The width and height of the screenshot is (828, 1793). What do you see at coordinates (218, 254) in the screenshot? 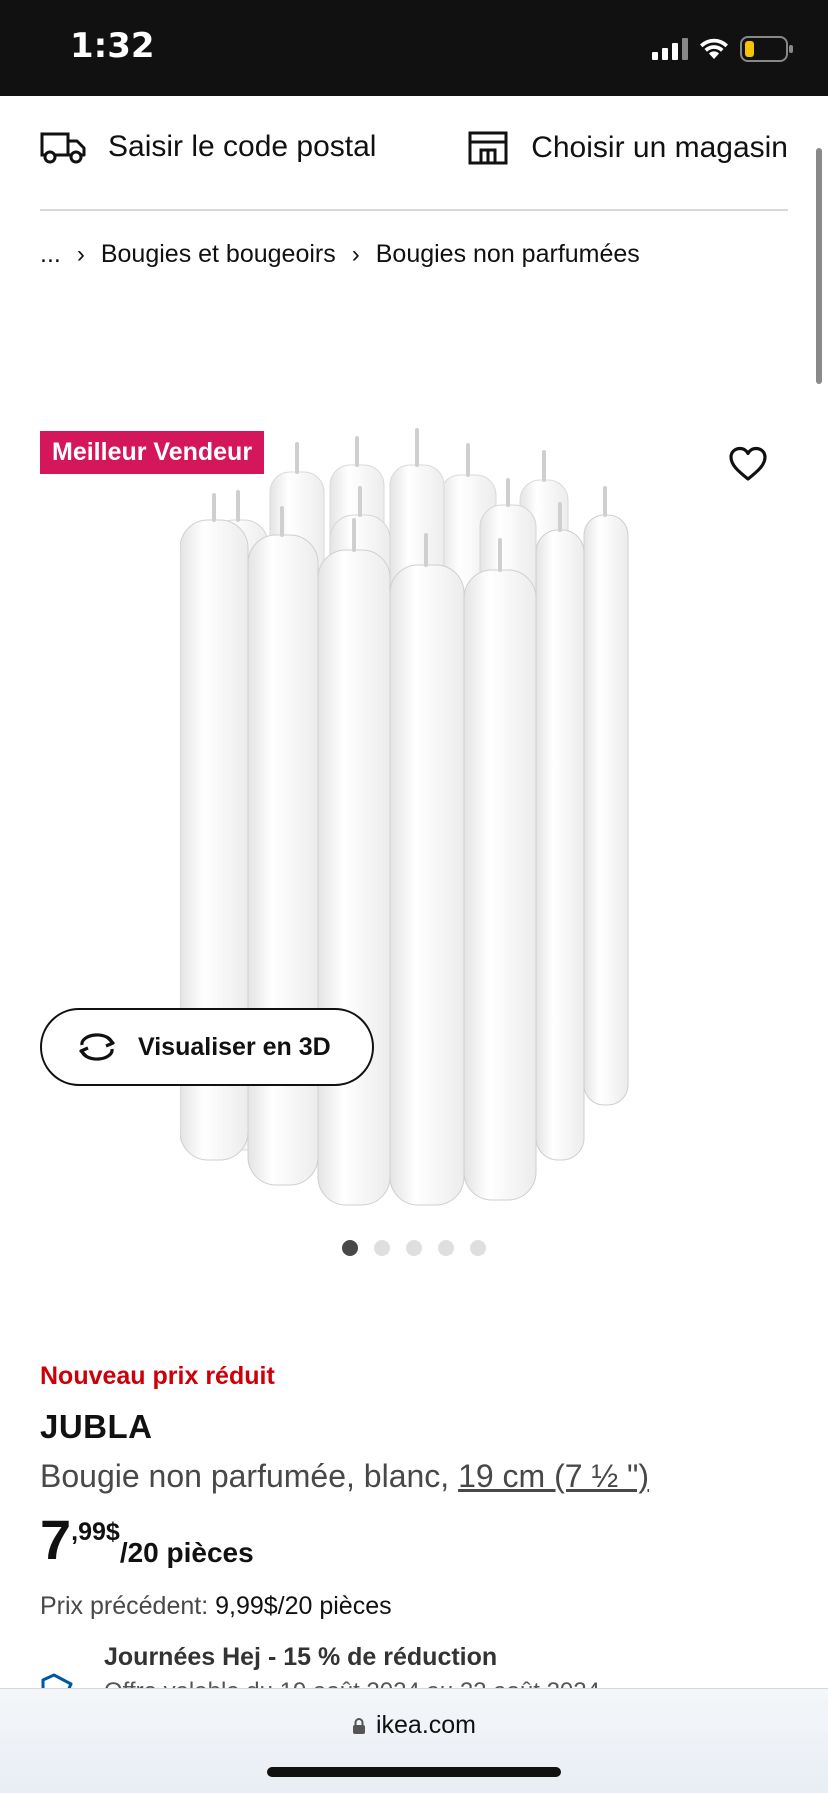
I see `breadcrumb-item-candles-holders: Bougies et bougeoirs` at bounding box center [218, 254].